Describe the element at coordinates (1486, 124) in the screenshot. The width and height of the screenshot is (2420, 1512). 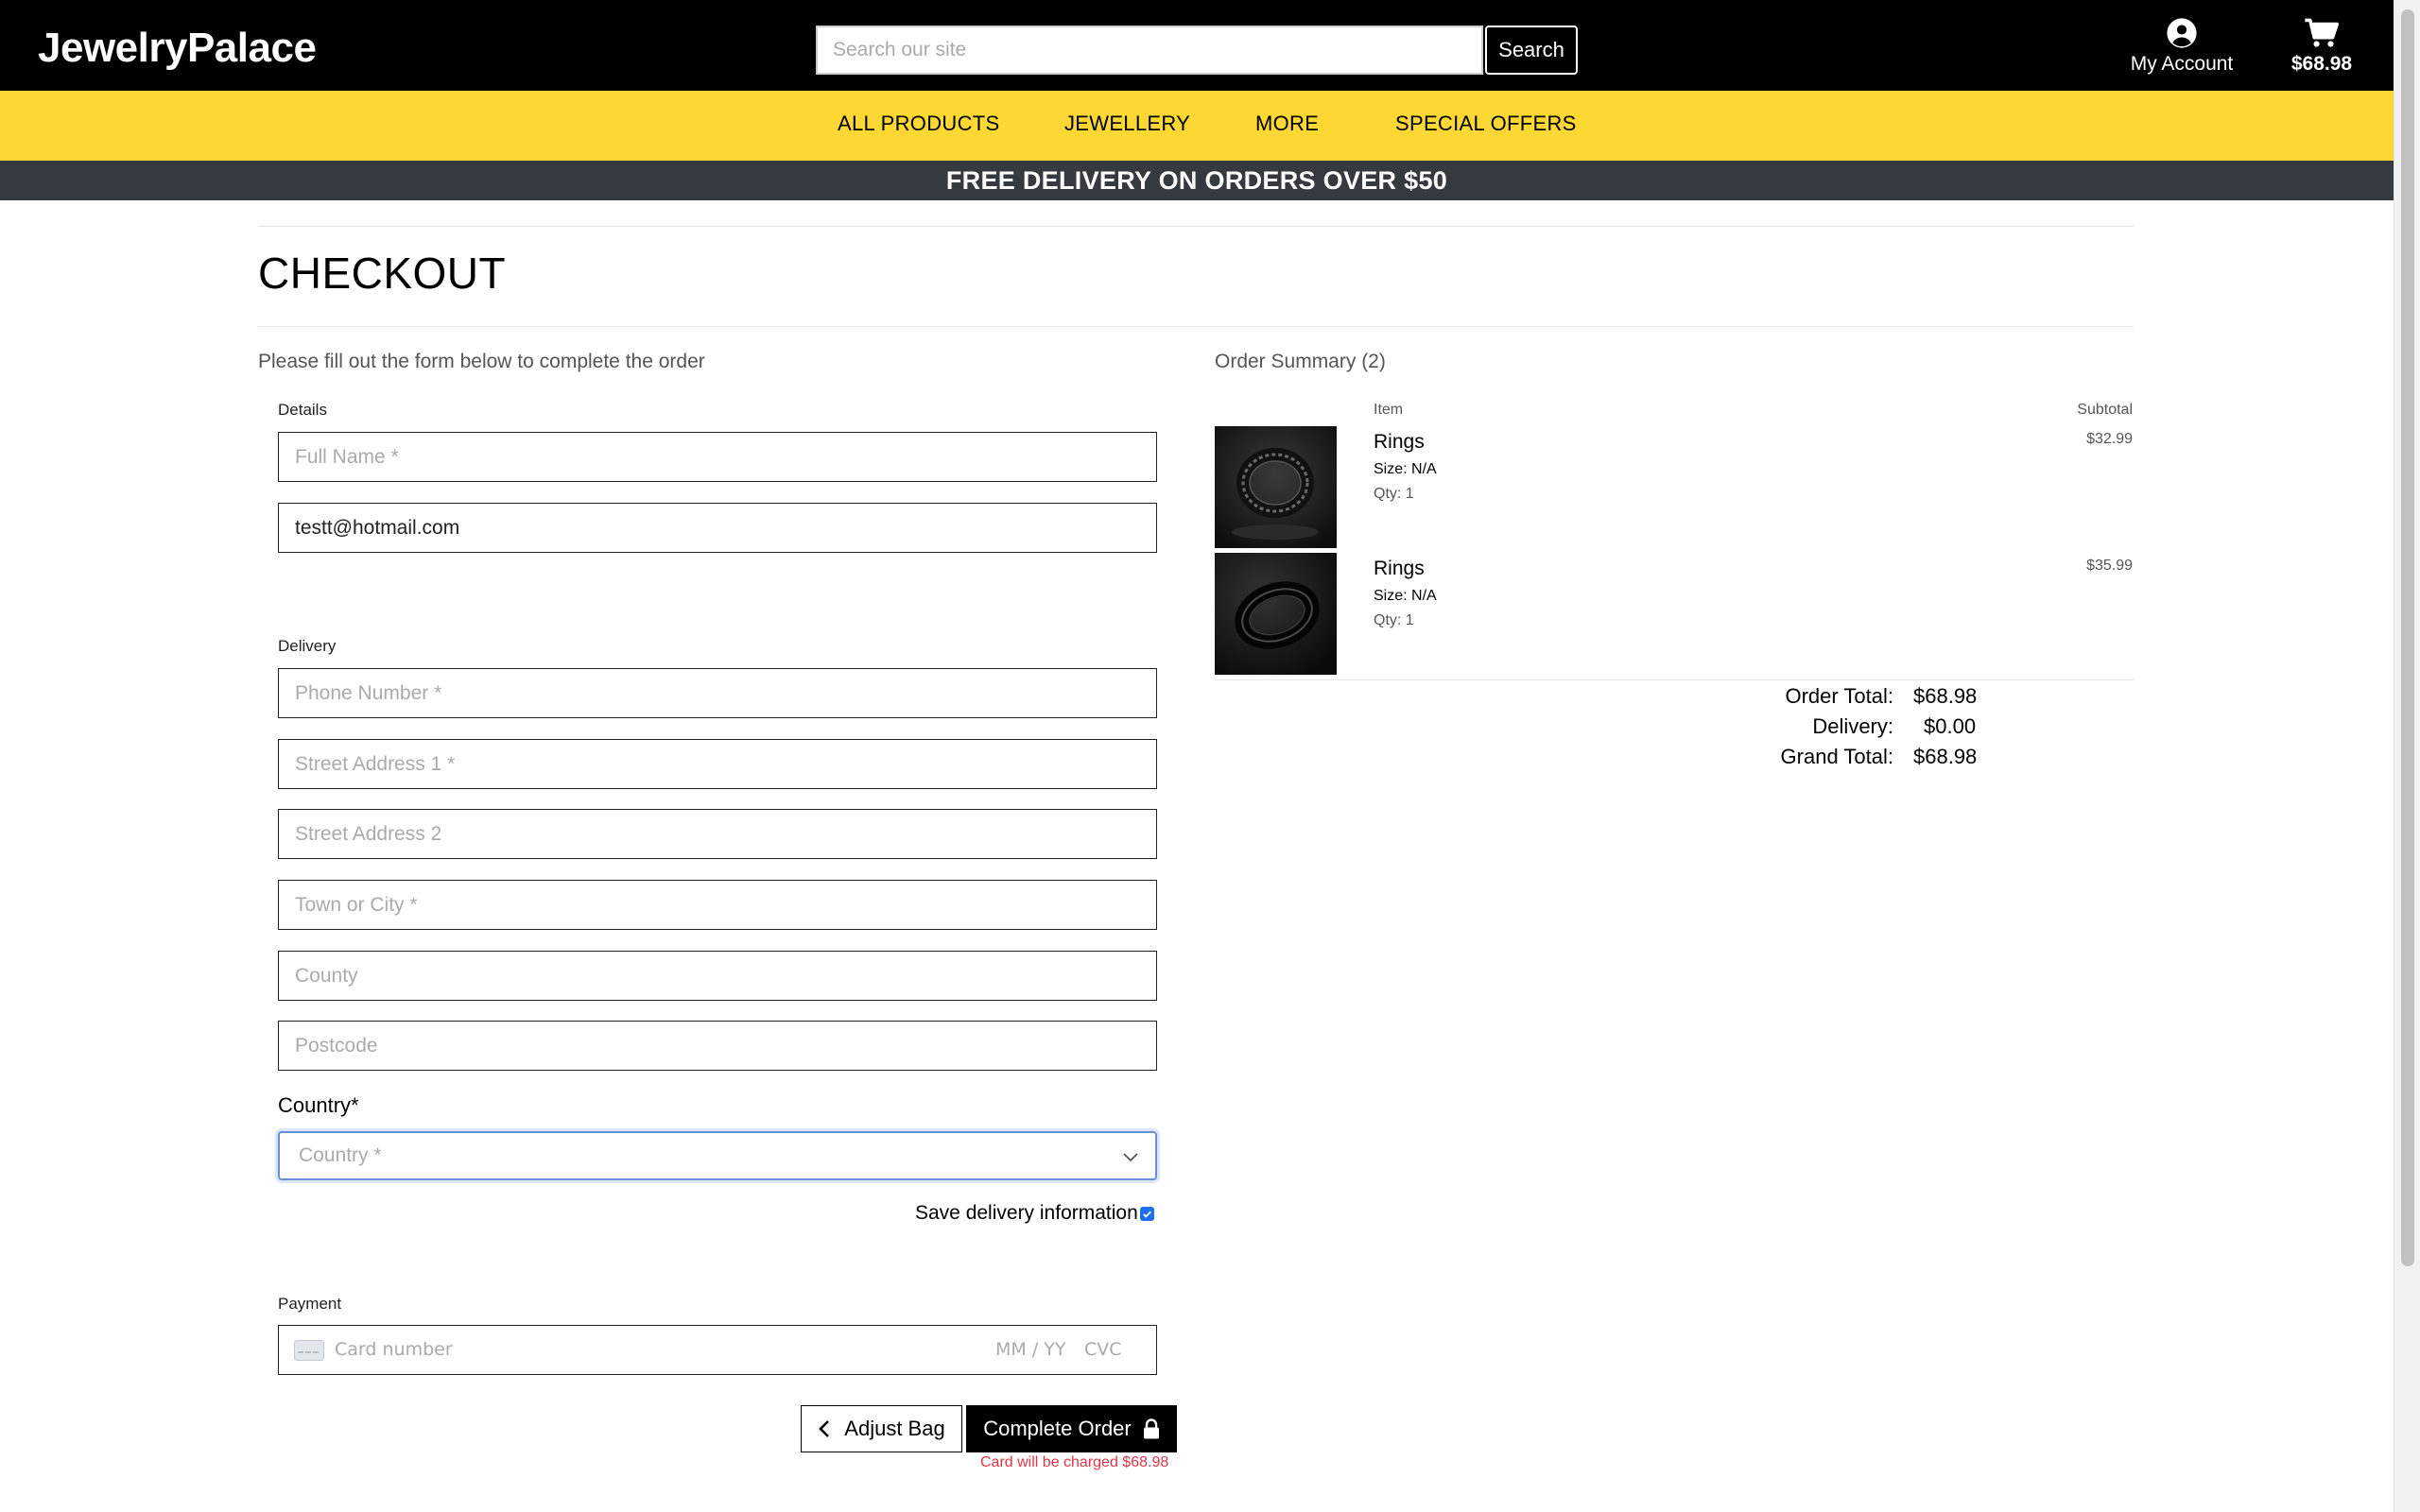
I see `nav-special-offers: SPECIAL OFFERS` at that location.